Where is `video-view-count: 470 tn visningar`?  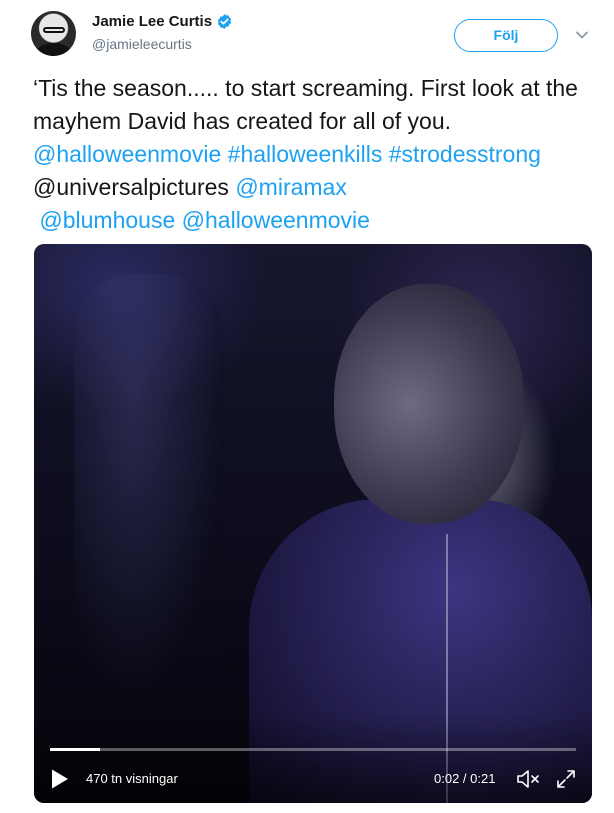
video-view-count: 470 tn visningar is located at coordinates (132, 778).